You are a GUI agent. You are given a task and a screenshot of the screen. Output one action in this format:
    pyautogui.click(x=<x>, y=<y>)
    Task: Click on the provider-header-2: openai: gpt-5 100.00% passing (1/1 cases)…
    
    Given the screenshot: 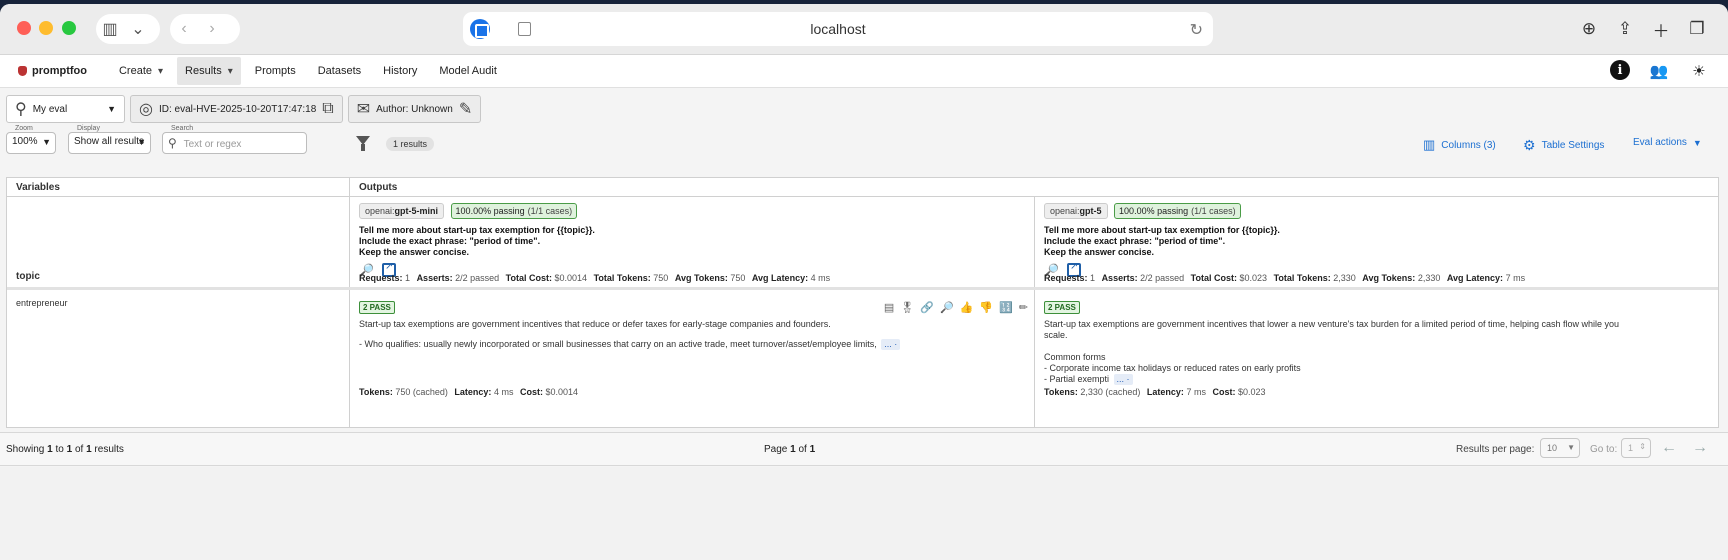 What is the action you would take?
    pyautogui.click(x=1376, y=240)
    